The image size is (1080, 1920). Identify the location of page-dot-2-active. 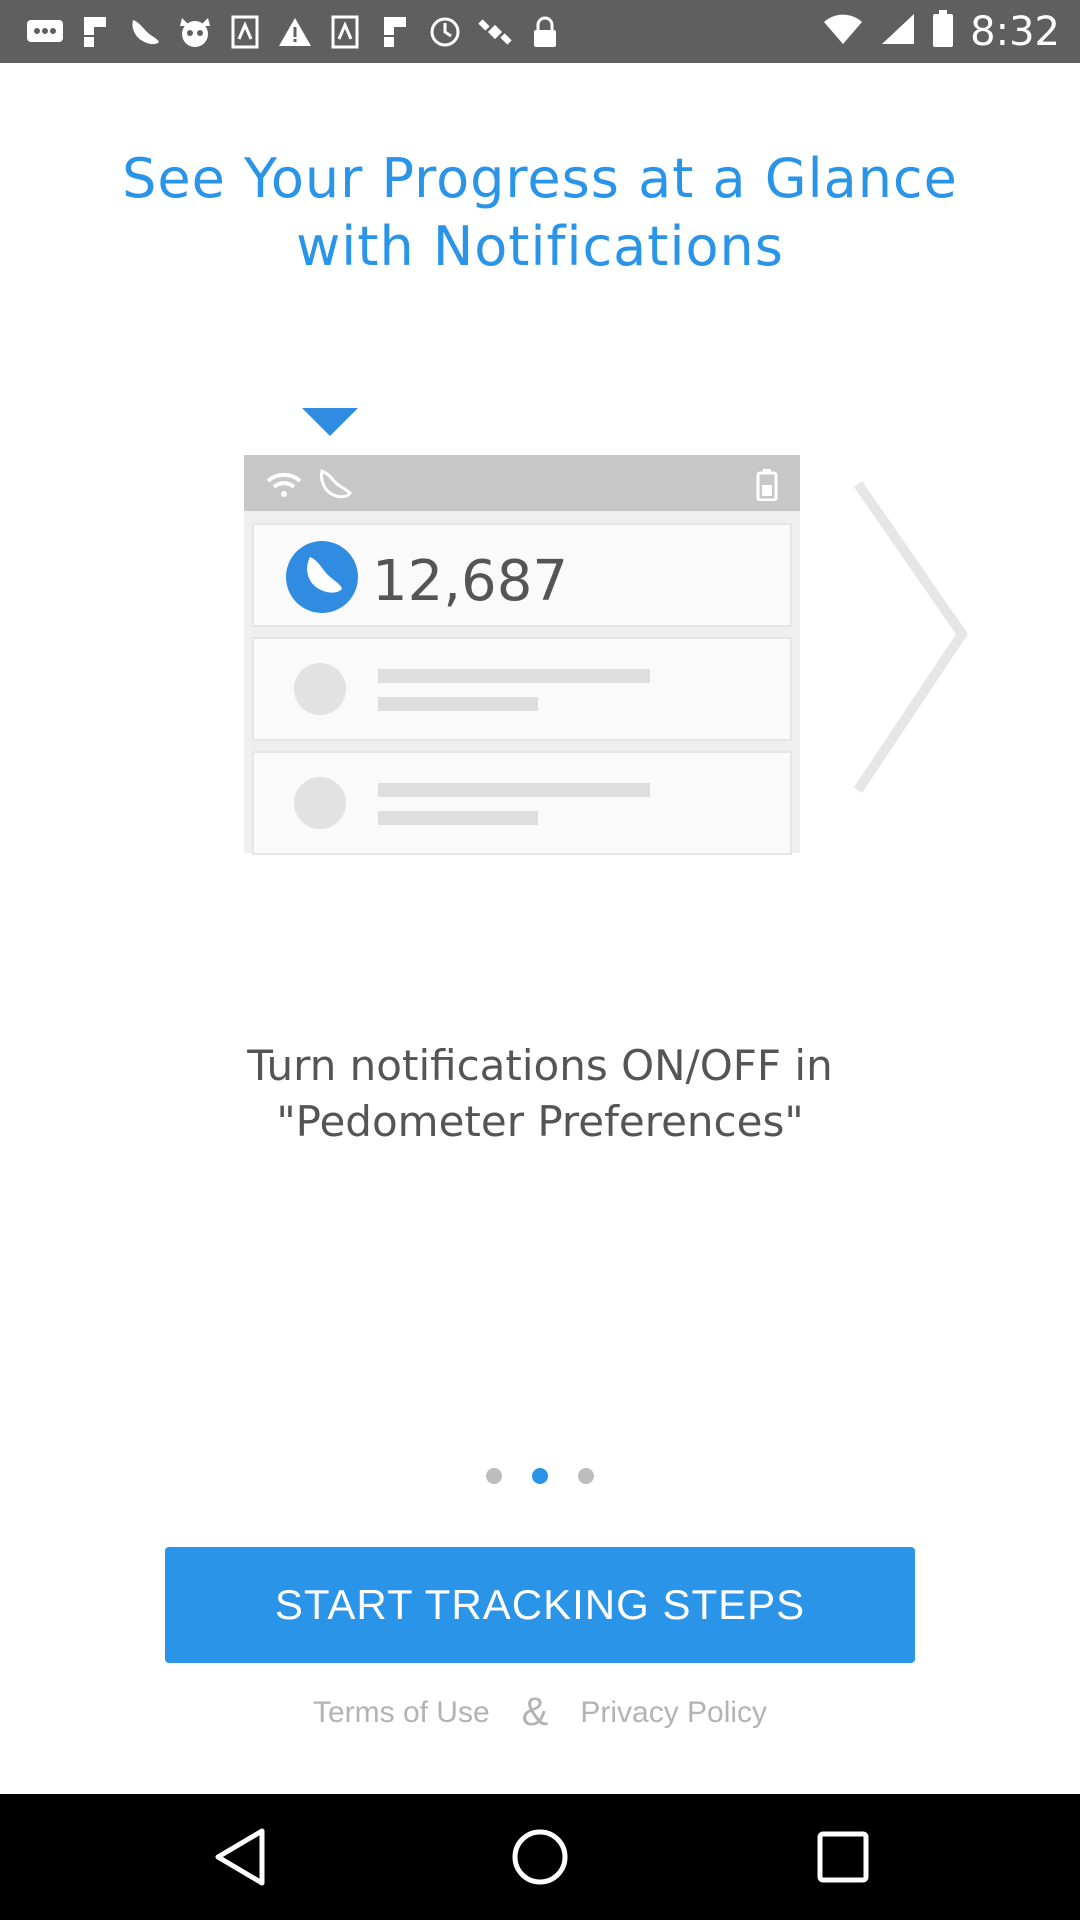
(540, 1476).